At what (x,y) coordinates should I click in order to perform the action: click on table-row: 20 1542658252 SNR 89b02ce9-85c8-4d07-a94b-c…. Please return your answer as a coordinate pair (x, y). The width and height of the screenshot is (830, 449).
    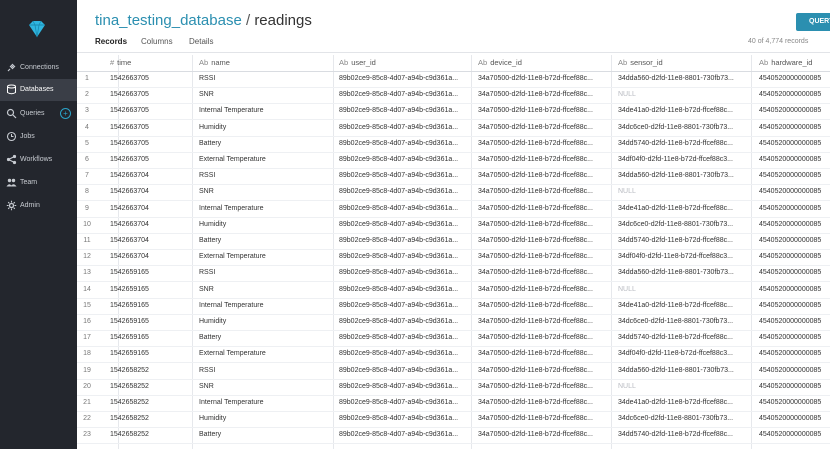
    Looking at the image, I should click on (453, 387).